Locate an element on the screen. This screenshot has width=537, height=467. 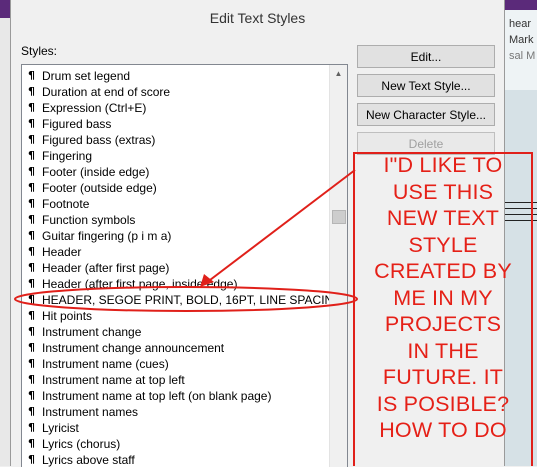
annotation-text-line: I"D LIKE TO is located at coordinates (443, 165).